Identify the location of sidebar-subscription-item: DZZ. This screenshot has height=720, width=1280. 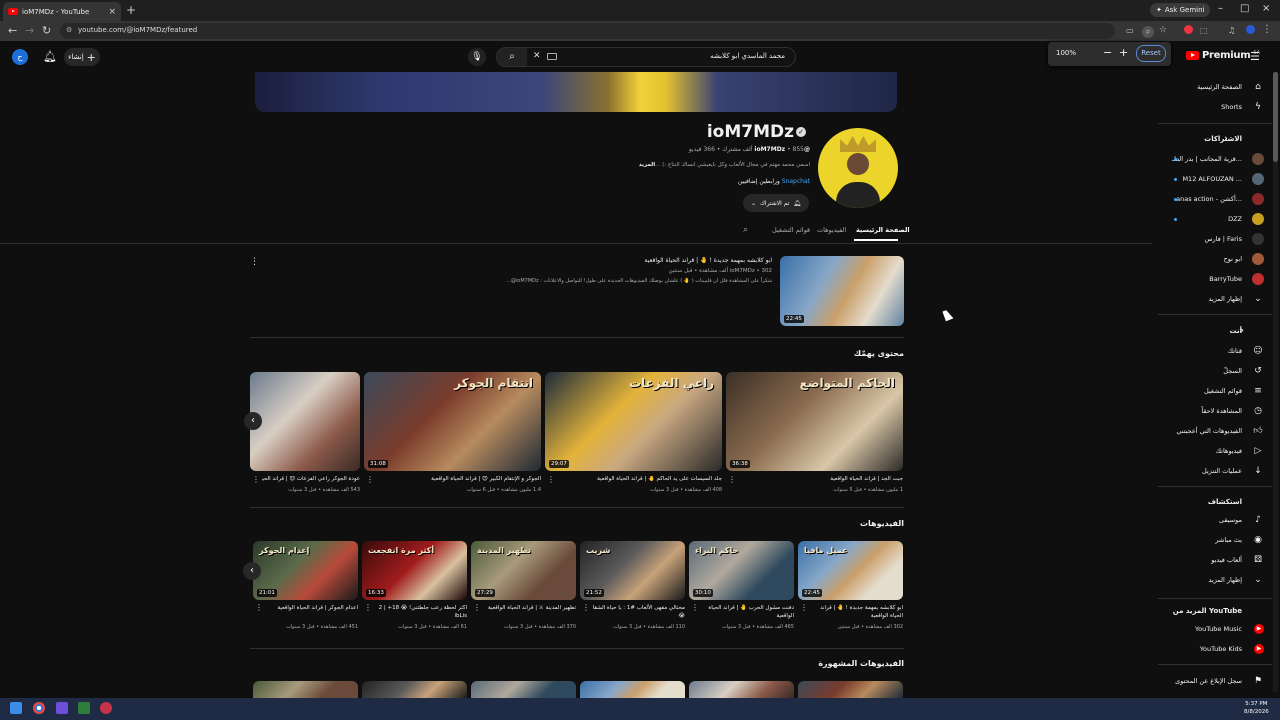
(1215, 219).